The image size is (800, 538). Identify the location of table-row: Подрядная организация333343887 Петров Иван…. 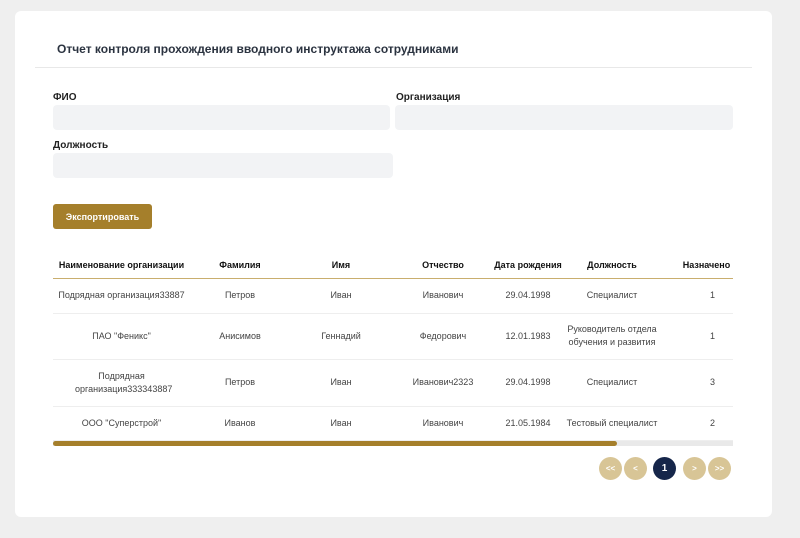
(393, 383).